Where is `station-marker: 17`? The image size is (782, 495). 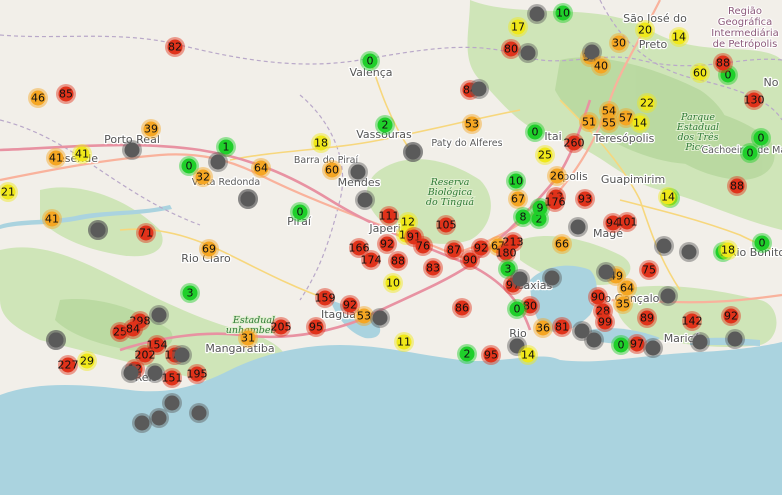 station-marker: 17 is located at coordinates (518, 27).